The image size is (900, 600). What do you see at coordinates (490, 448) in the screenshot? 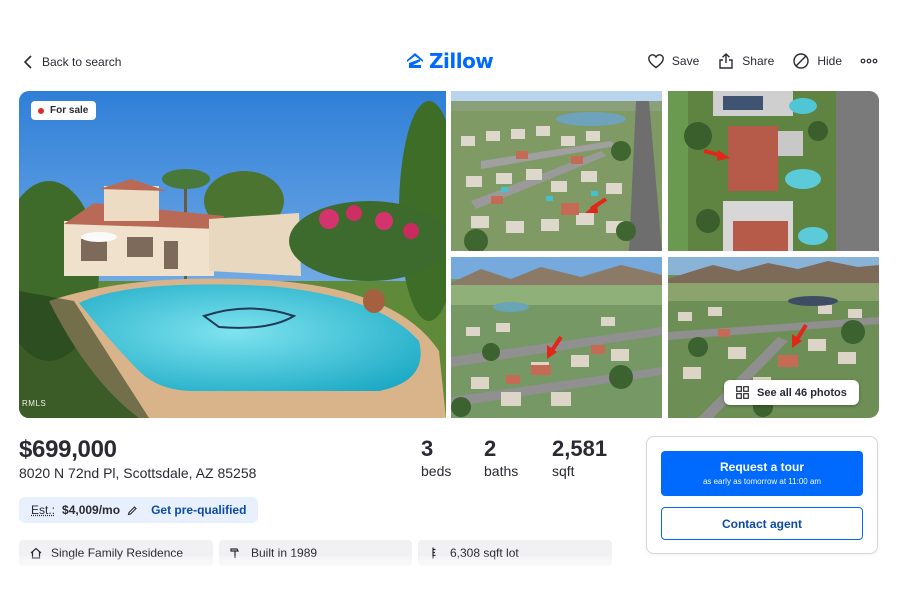
I see `baths-value: 2` at bounding box center [490, 448].